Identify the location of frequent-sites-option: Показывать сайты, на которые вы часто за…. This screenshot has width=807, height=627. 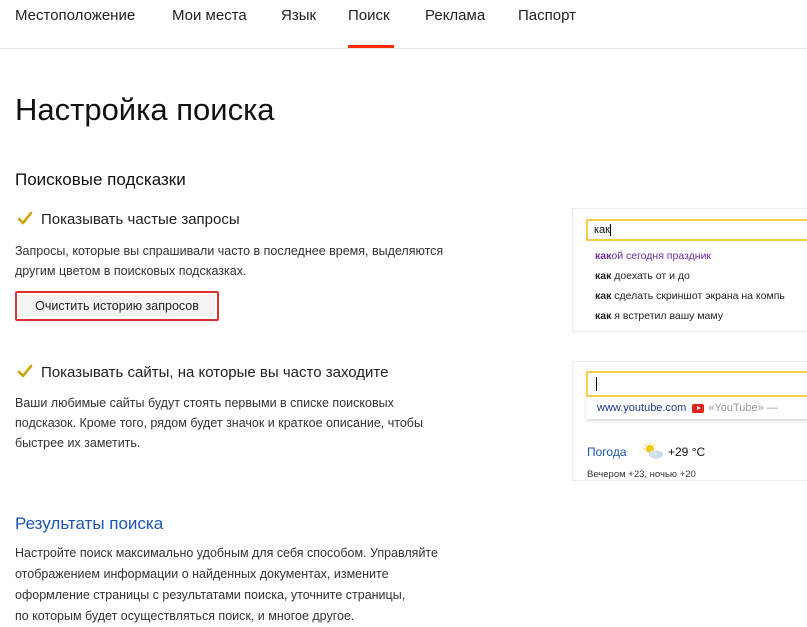
(202, 372).